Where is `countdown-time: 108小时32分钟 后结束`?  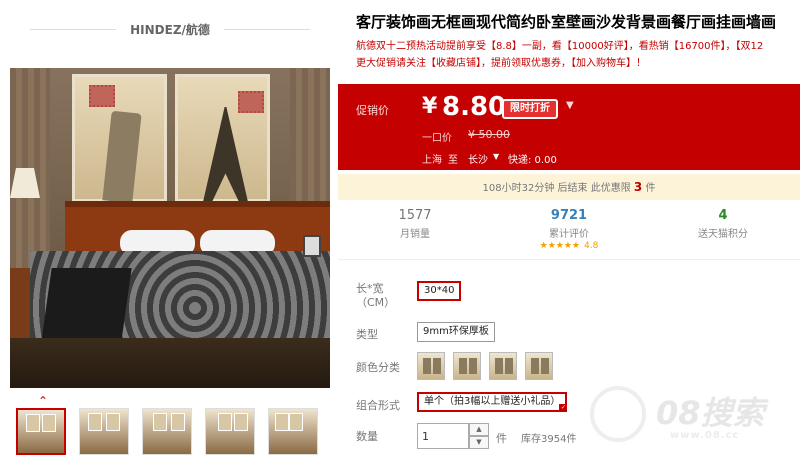
countdown-time: 108小时32分钟 后结束 is located at coordinates (535, 188).